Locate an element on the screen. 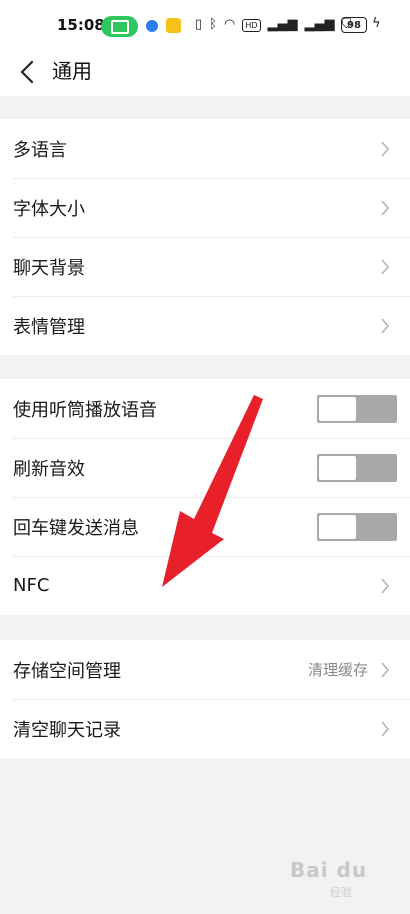  signal-icon-2: ▂▄▆ is located at coordinates (319, 24).